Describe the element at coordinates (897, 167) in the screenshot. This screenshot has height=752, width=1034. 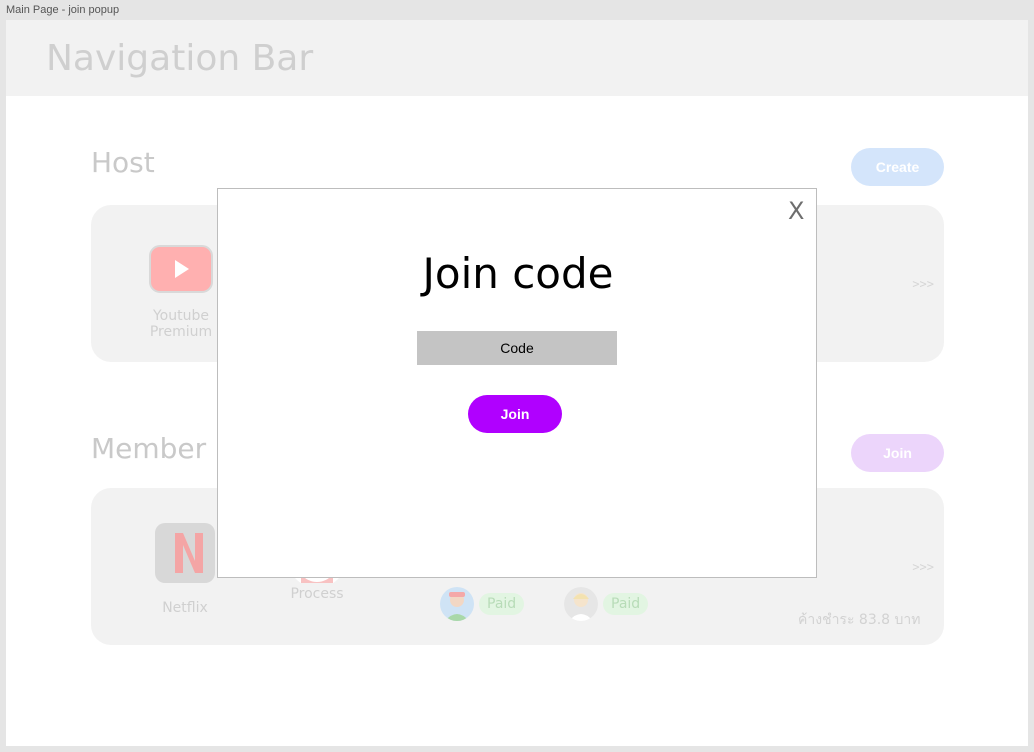
I see `create-button: Create` at that location.